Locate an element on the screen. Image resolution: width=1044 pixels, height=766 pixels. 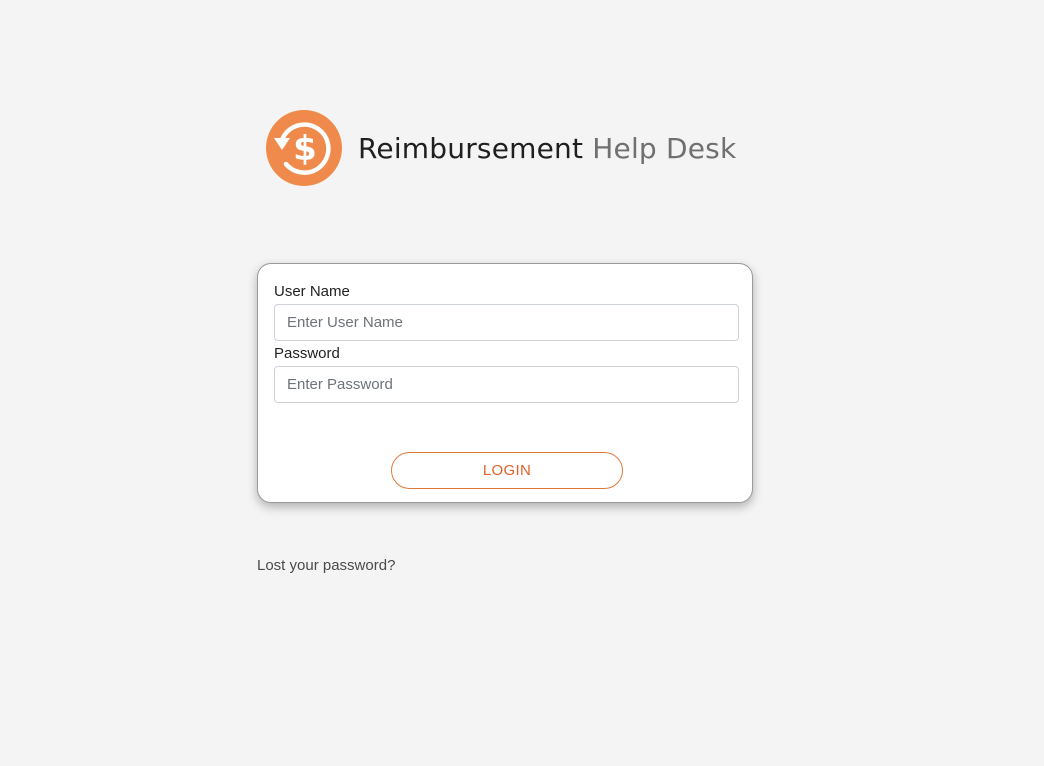
password-input is located at coordinates (506, 384).